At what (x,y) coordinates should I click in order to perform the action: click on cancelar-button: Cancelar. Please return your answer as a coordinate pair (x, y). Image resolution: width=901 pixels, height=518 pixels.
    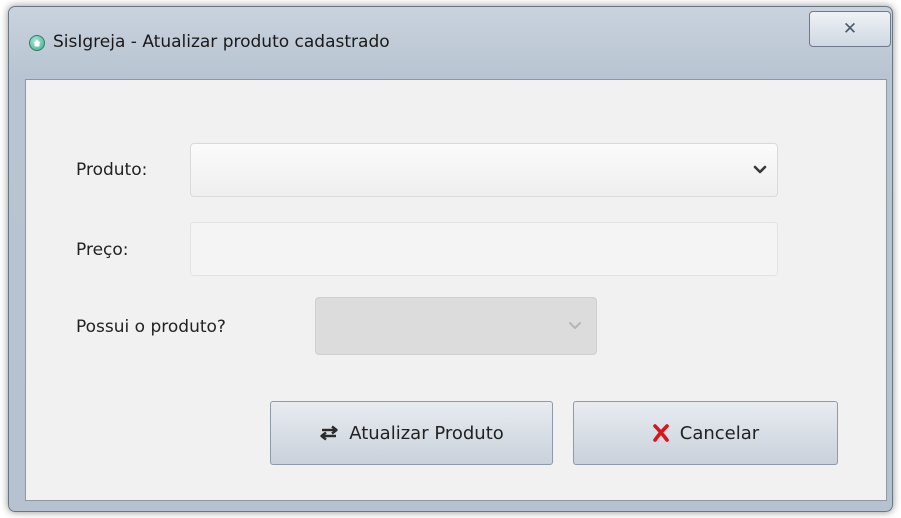
    Looking at the image, I should click on (705, 433).